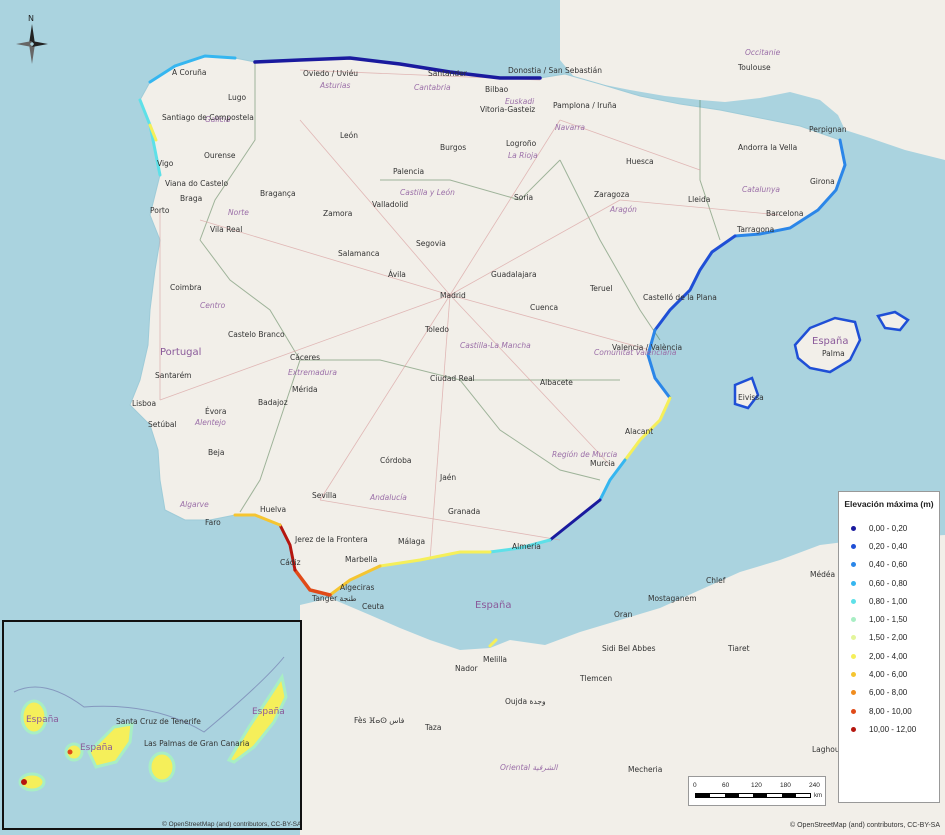 The width and height of the screenshot is (945, 835). What do you see at coordinates (388, 497) in the screenshot?
I see `label-andalucia: Andalucía` at bounding box center [388, 497].